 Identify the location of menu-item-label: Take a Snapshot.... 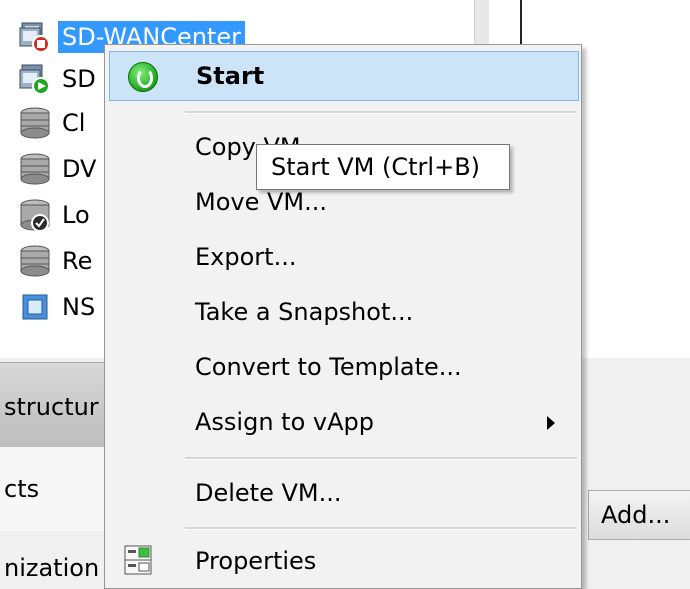
(304, 312).